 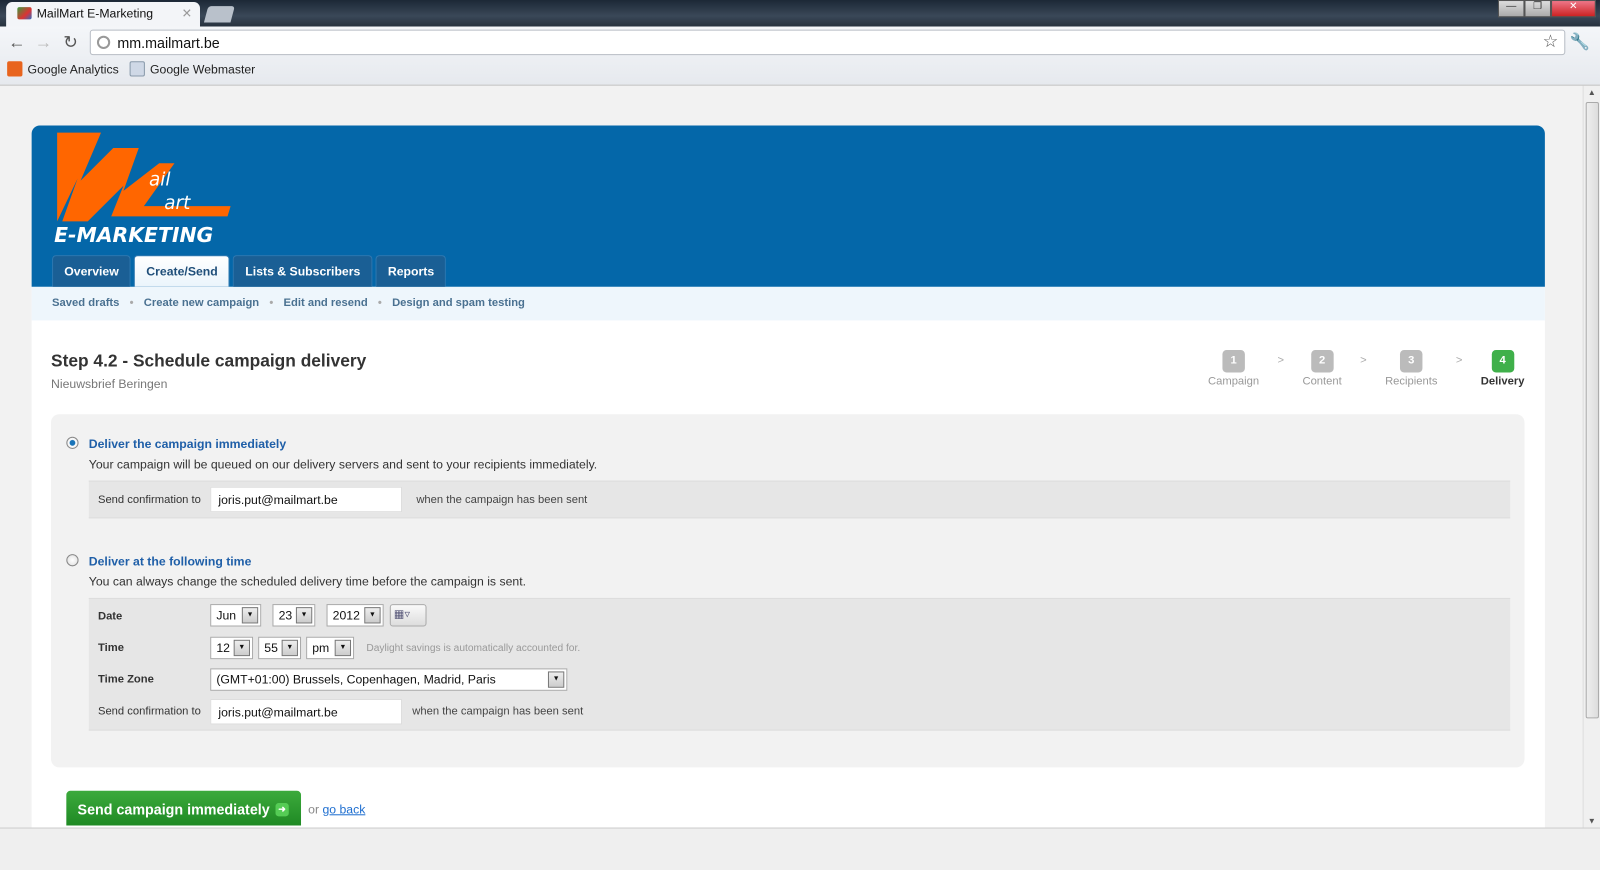 I want to click on tab-create-send: Create/Send, so click(x=182, y=271).